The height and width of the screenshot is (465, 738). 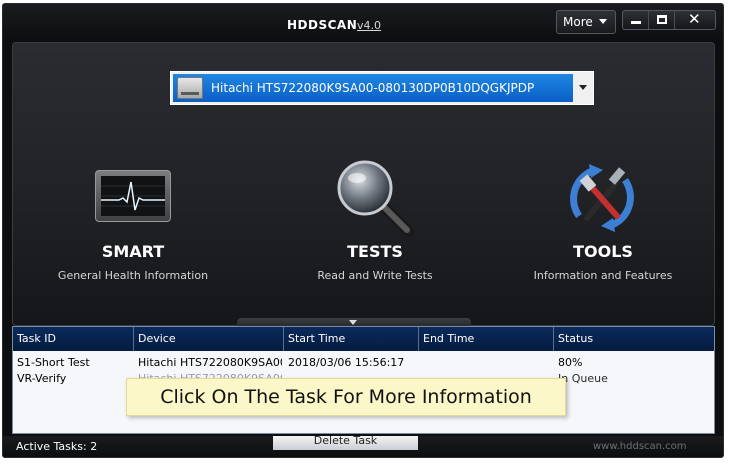 What do you see at coordinates (346, 362) in the screenshot?
I see `start-time-cell: 2018/03/06 15:56:17` at bounding box center [346, 362].